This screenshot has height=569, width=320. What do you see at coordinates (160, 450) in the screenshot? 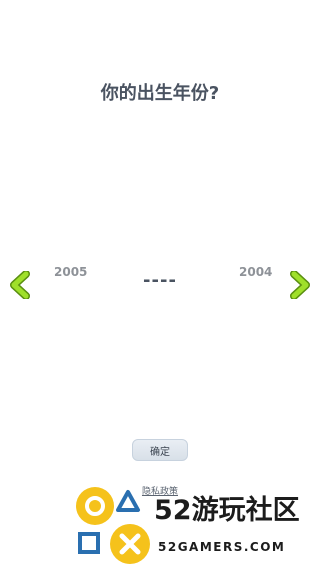
I see `confirm-button: 确定` at bounding box center [160, 450].